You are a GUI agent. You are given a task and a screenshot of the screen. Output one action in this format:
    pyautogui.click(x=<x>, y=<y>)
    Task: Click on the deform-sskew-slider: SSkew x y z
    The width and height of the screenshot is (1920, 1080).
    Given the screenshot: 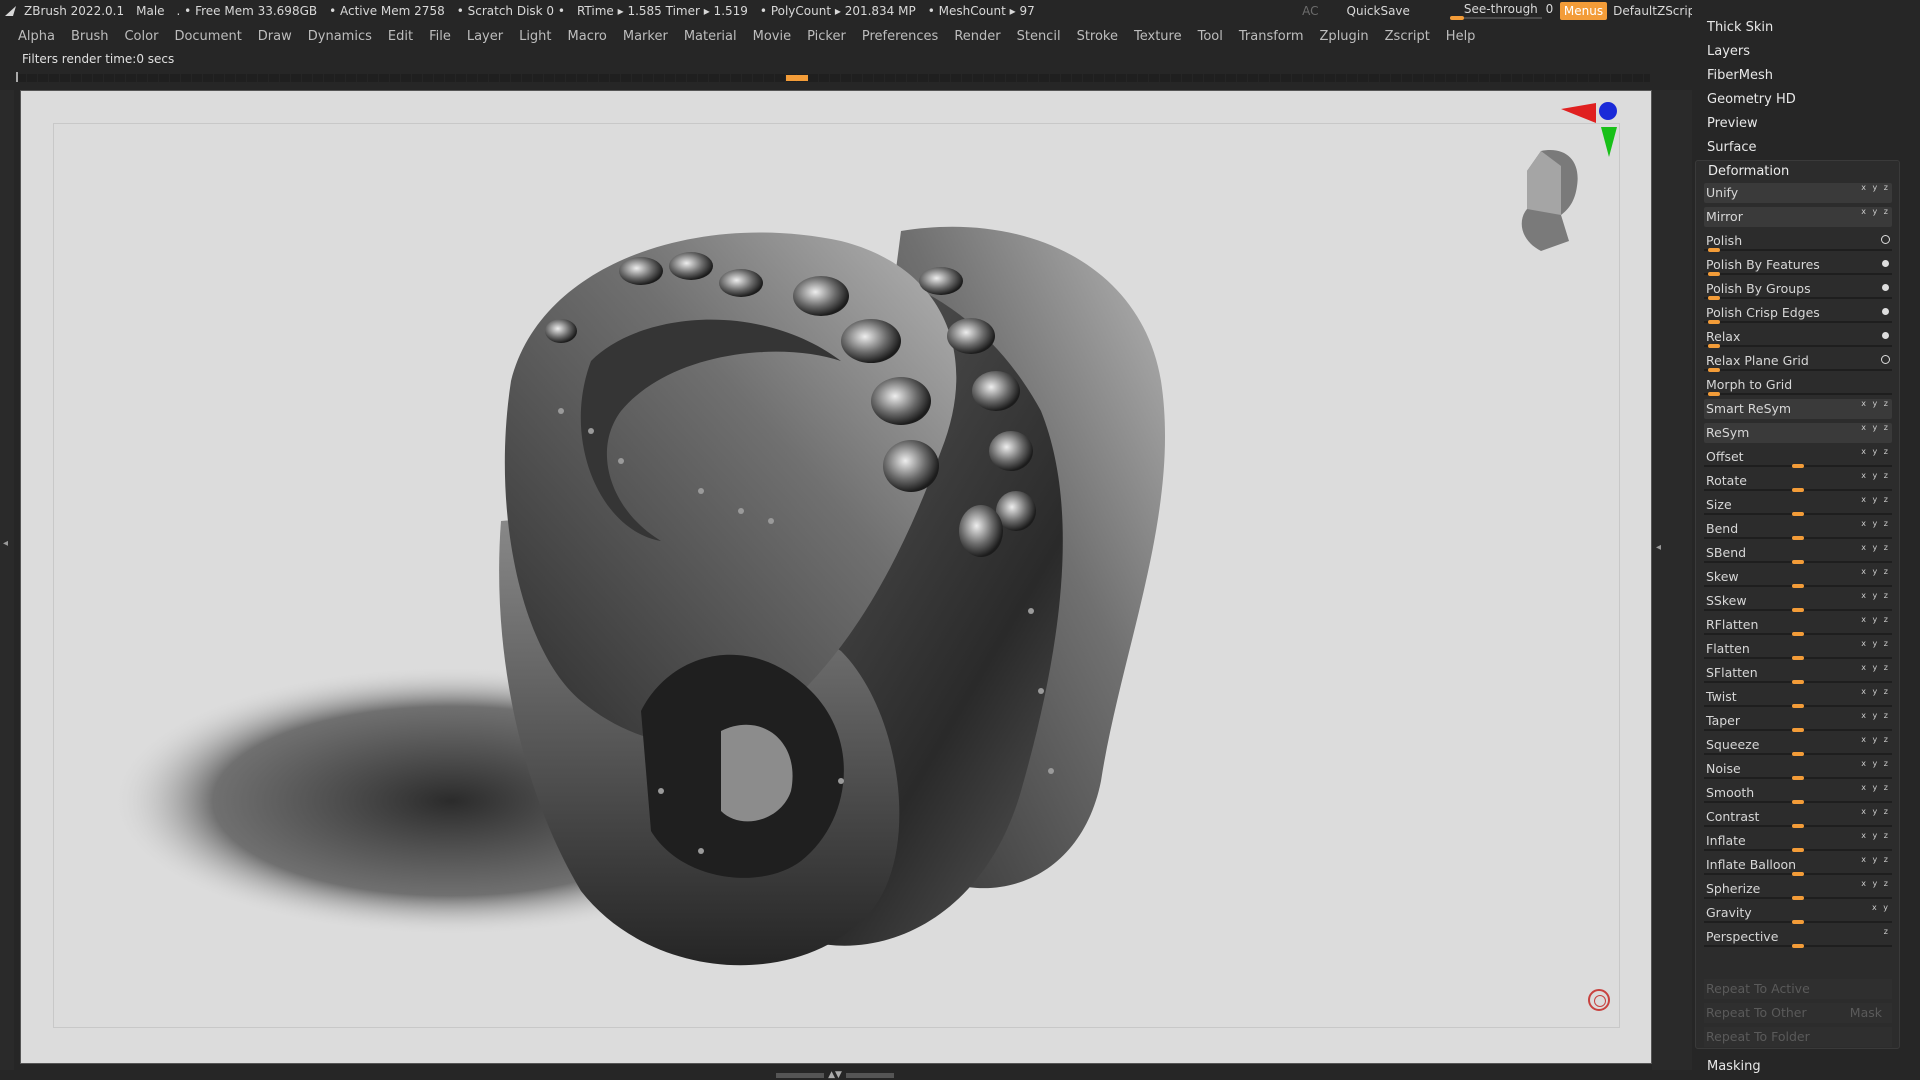 What is the action you would take?
    pyautogui.click(x=1798, y=601)
    